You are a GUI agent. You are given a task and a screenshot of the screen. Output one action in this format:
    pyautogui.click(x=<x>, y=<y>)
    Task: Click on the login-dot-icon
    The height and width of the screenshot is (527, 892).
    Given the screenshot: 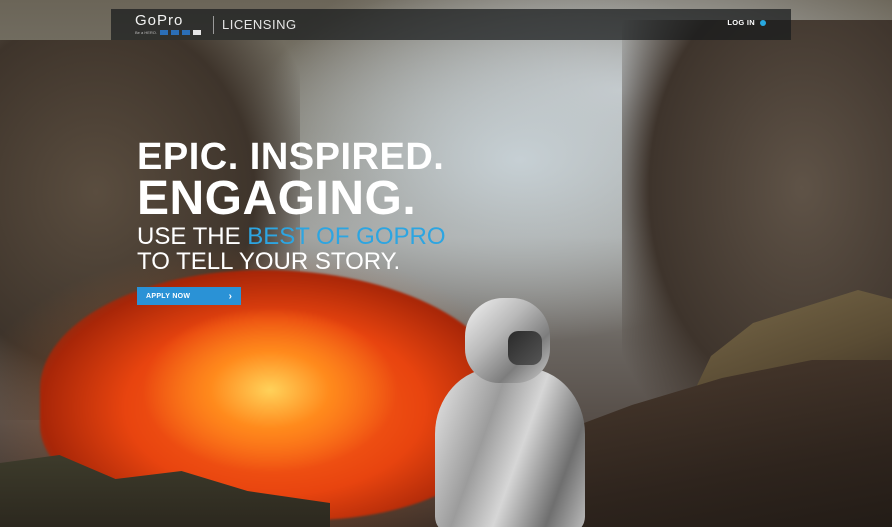 What is the action you would take?
    pyautogui.click(x=763, y=22)
    